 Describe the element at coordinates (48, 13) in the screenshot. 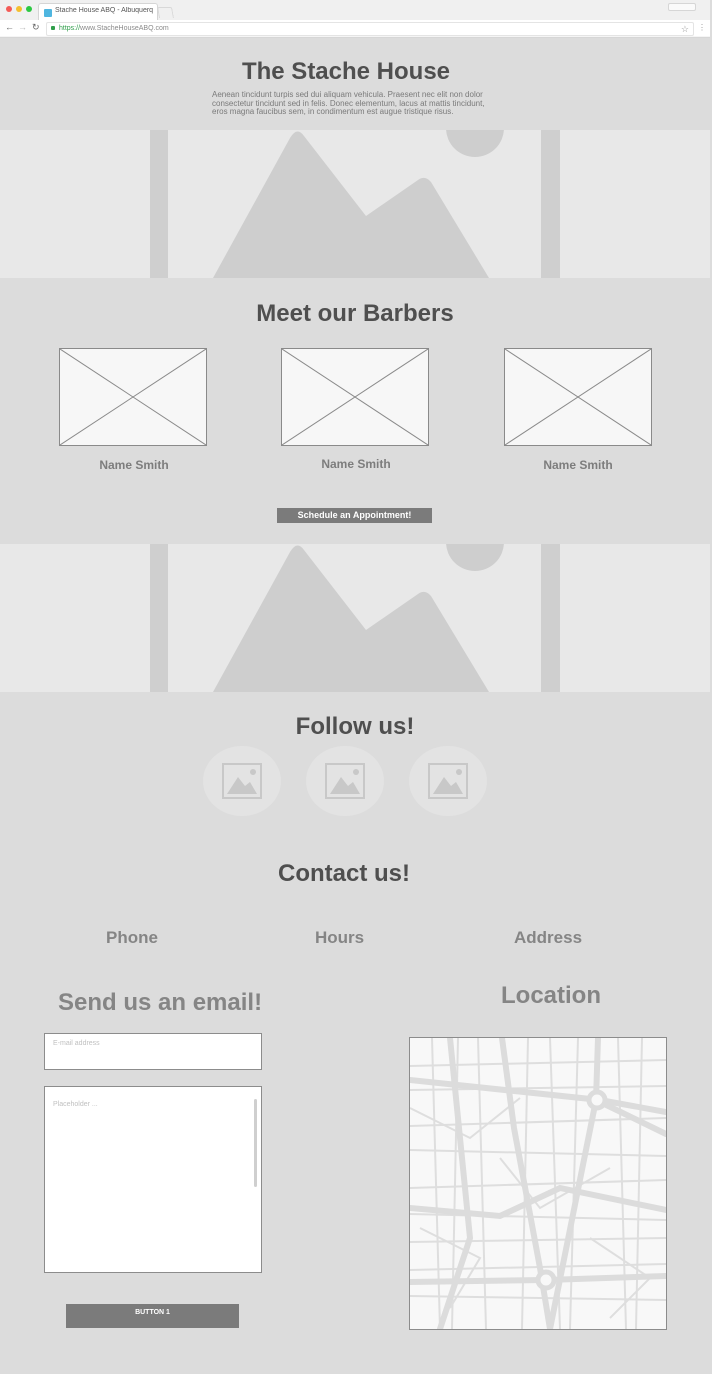

I see `favicon-icon` at that location.